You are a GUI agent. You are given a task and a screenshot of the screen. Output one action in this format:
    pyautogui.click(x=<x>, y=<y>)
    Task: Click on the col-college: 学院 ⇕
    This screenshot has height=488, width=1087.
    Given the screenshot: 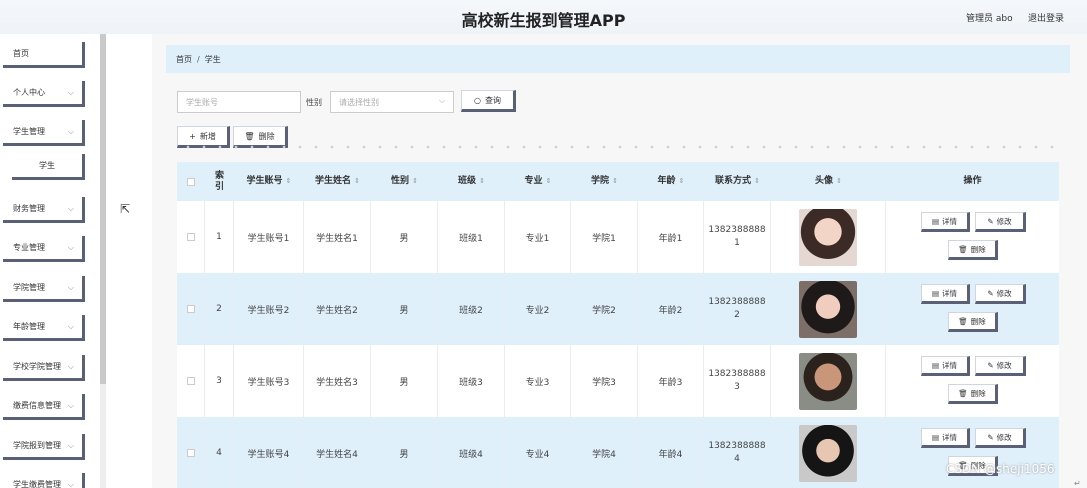 What is the action you would take?
    pyautogui.click(x=604, y=181)
    